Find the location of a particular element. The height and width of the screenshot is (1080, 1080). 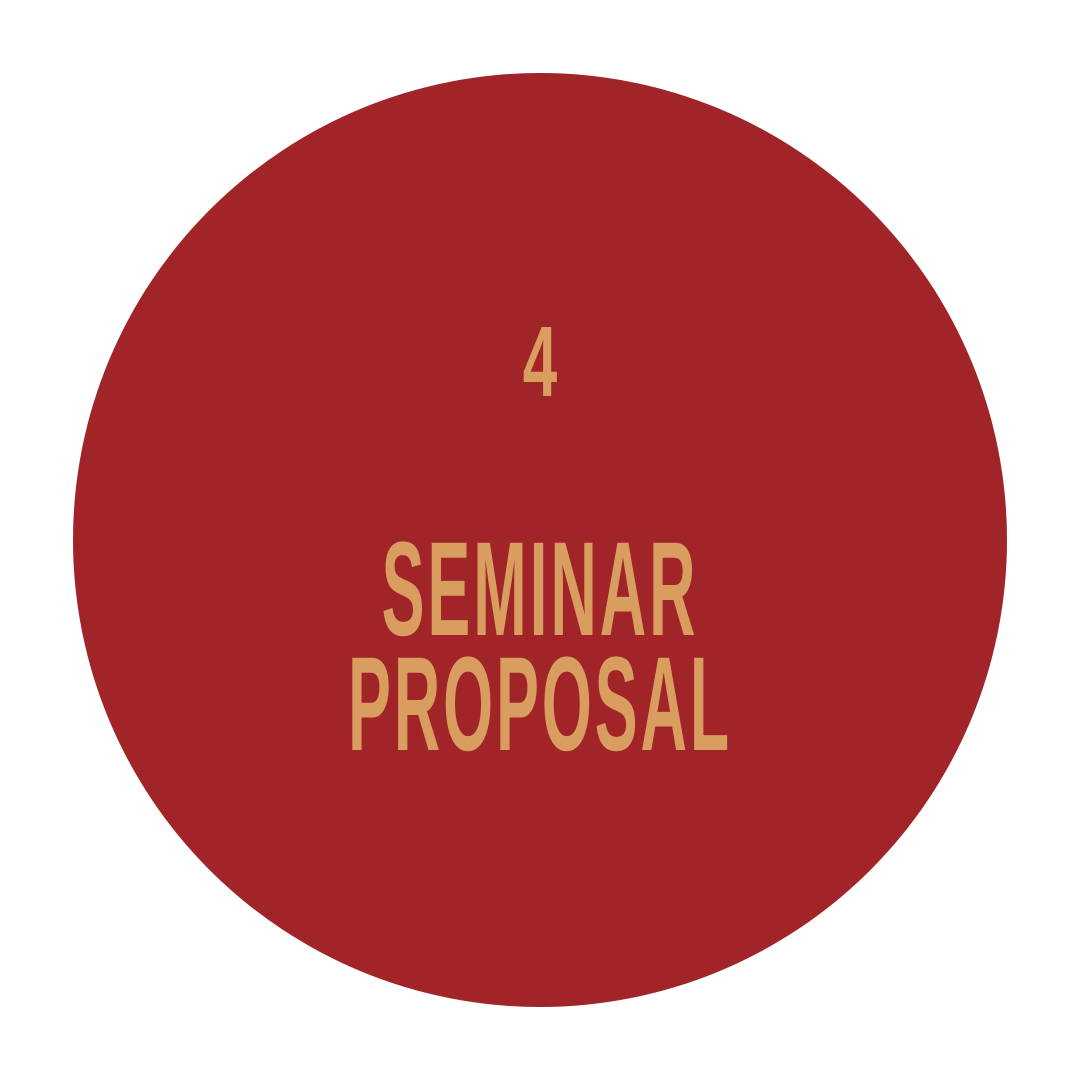

title-text: SEMINAR PROPOSAL is located at coordinates (540, 651).